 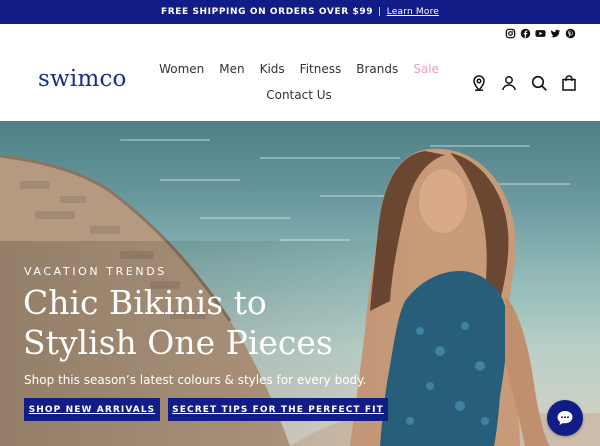 I want to click on header-tools, so click(x=524, y=83).